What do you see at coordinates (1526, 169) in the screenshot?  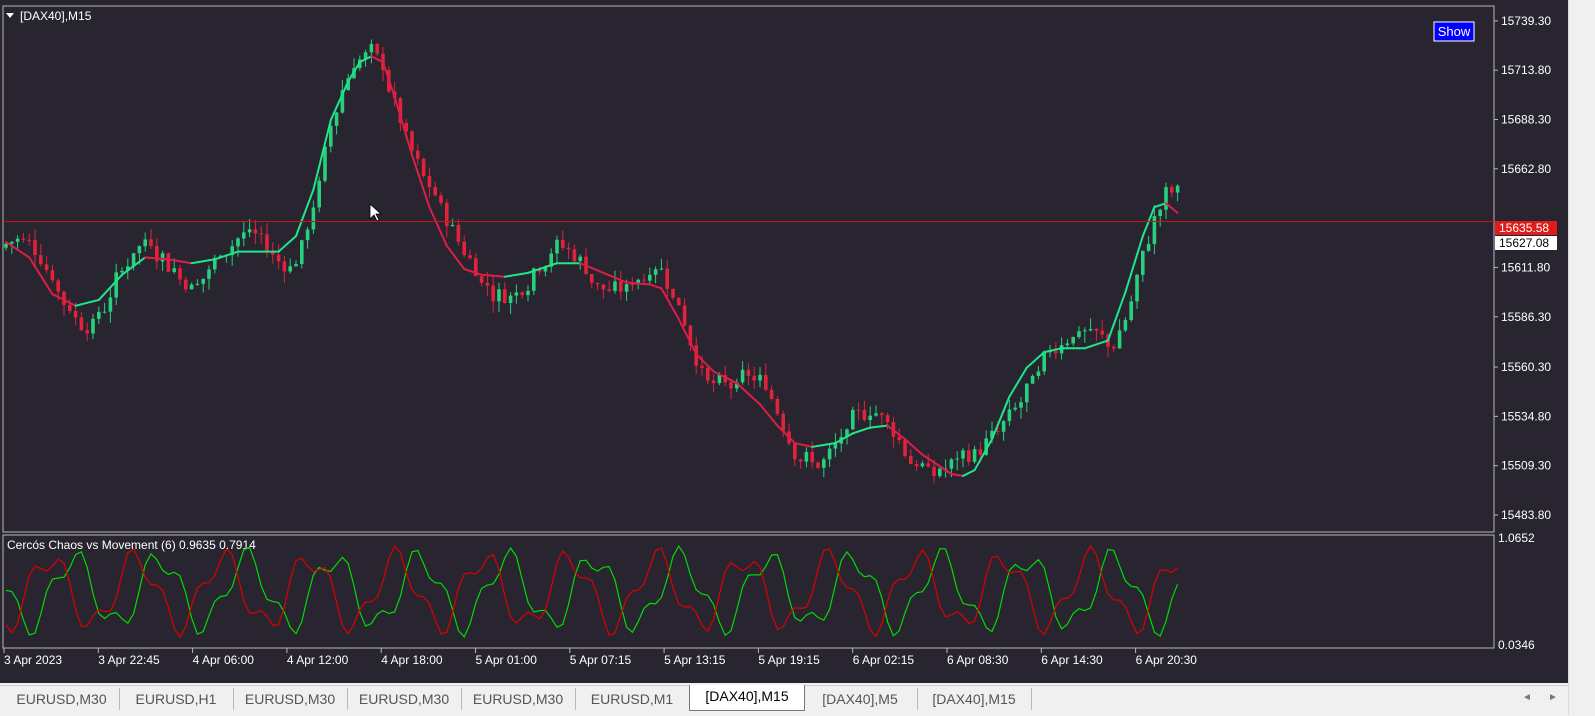 I see `price-tick-label: 15662.80` at bounding box center [1526, 169].